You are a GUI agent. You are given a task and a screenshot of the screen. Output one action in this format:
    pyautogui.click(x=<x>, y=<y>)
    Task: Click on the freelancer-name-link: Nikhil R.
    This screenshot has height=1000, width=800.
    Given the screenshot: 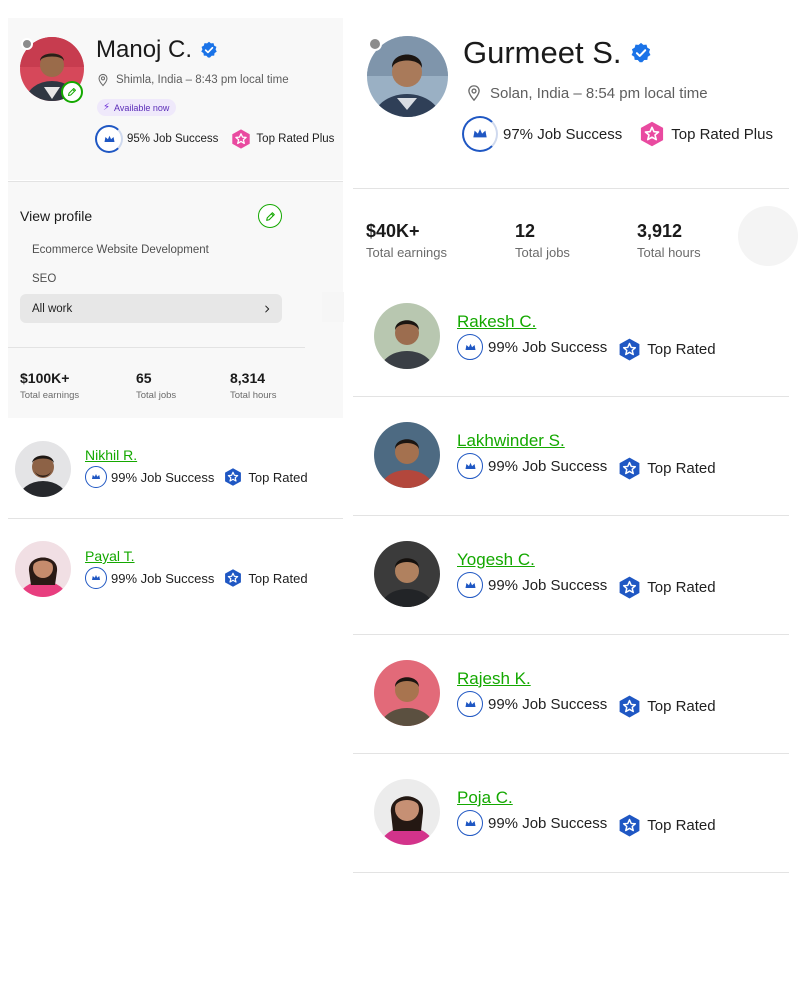 What is the action you would take?
    pyautogui.click(x=111, y=455)
    